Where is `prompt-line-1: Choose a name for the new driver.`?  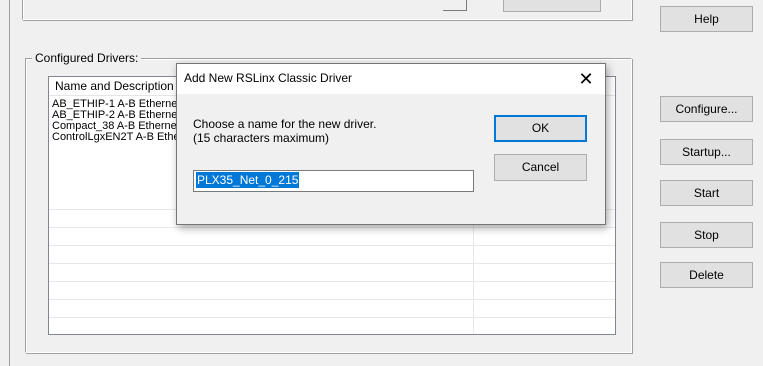
prompt-line-1: Choose a name for the new driver. is located at coordinates (285, 124).